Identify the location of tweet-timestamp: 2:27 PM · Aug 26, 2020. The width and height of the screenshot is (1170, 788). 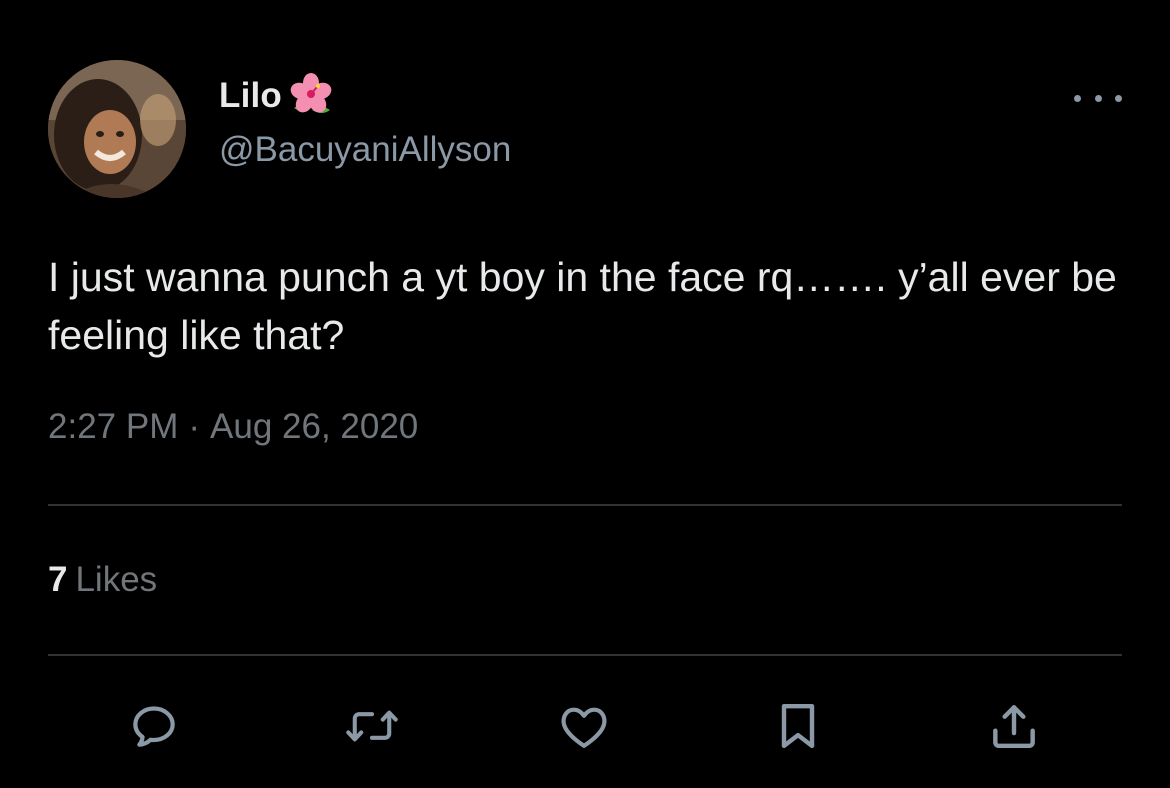
(233, 427).